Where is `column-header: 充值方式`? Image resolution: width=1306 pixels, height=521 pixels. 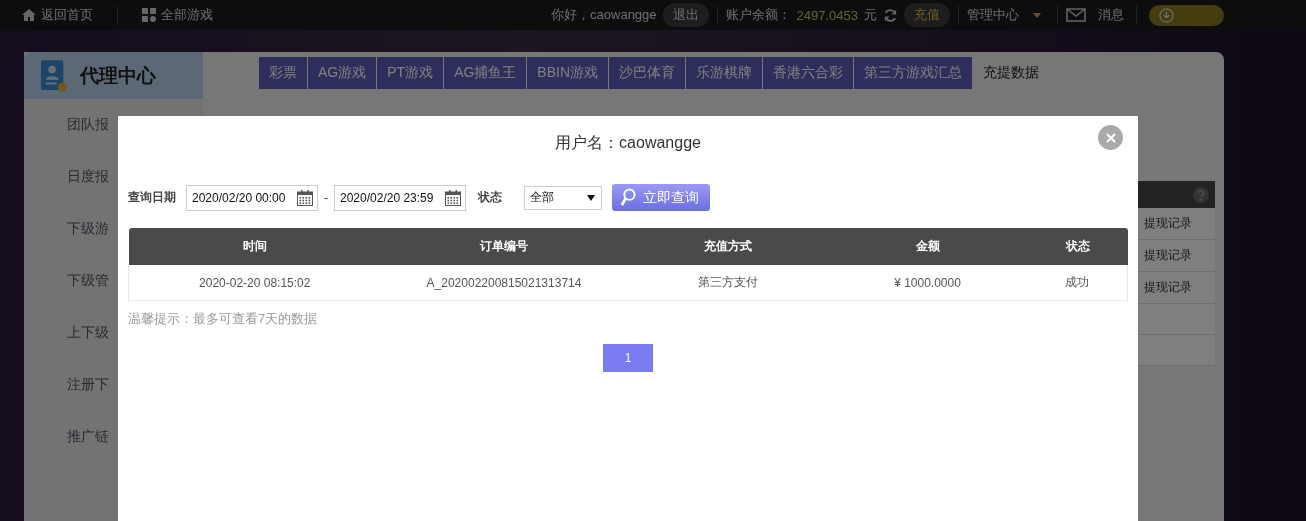
column-header: 充值方式 is located at coordinates (727, 246).